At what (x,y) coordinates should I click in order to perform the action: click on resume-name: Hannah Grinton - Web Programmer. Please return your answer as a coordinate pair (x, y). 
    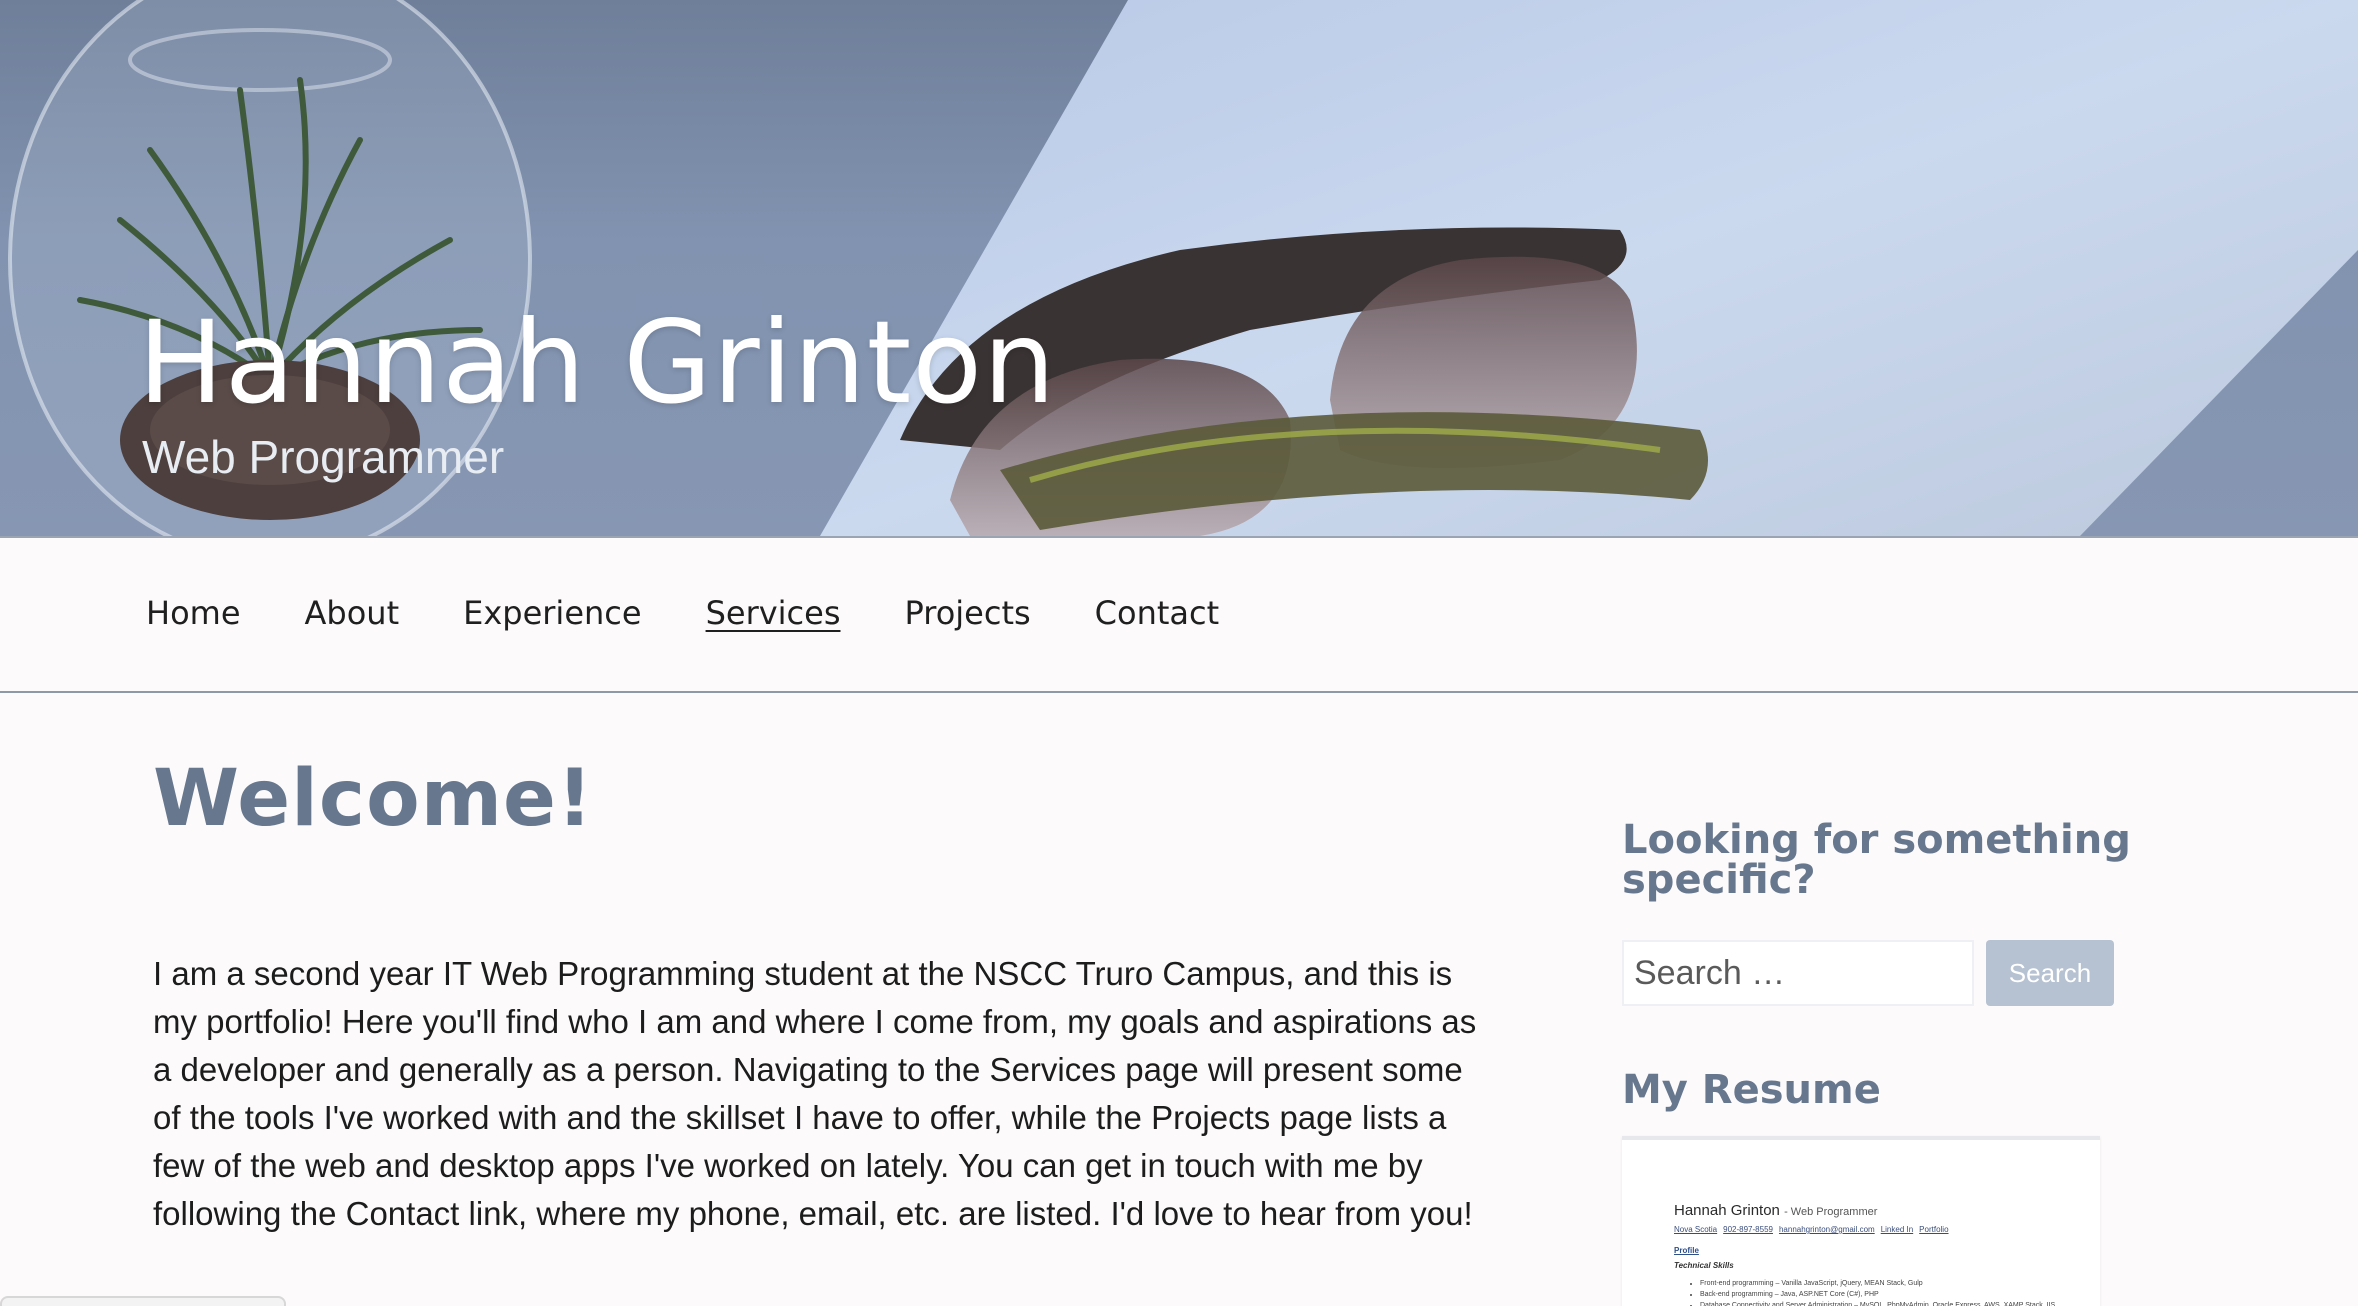
    Looking at the image, I should click on (1887, 1210).